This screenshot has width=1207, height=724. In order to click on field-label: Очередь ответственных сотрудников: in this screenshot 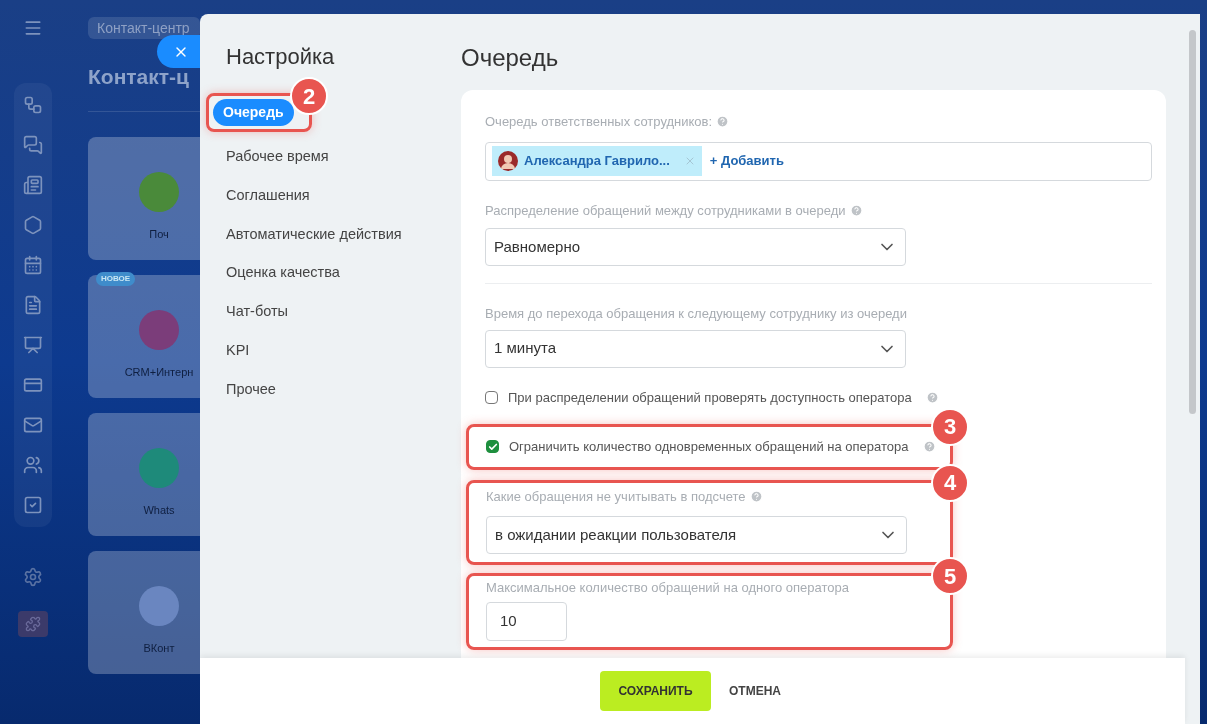, I will do `click(599, 122)`.